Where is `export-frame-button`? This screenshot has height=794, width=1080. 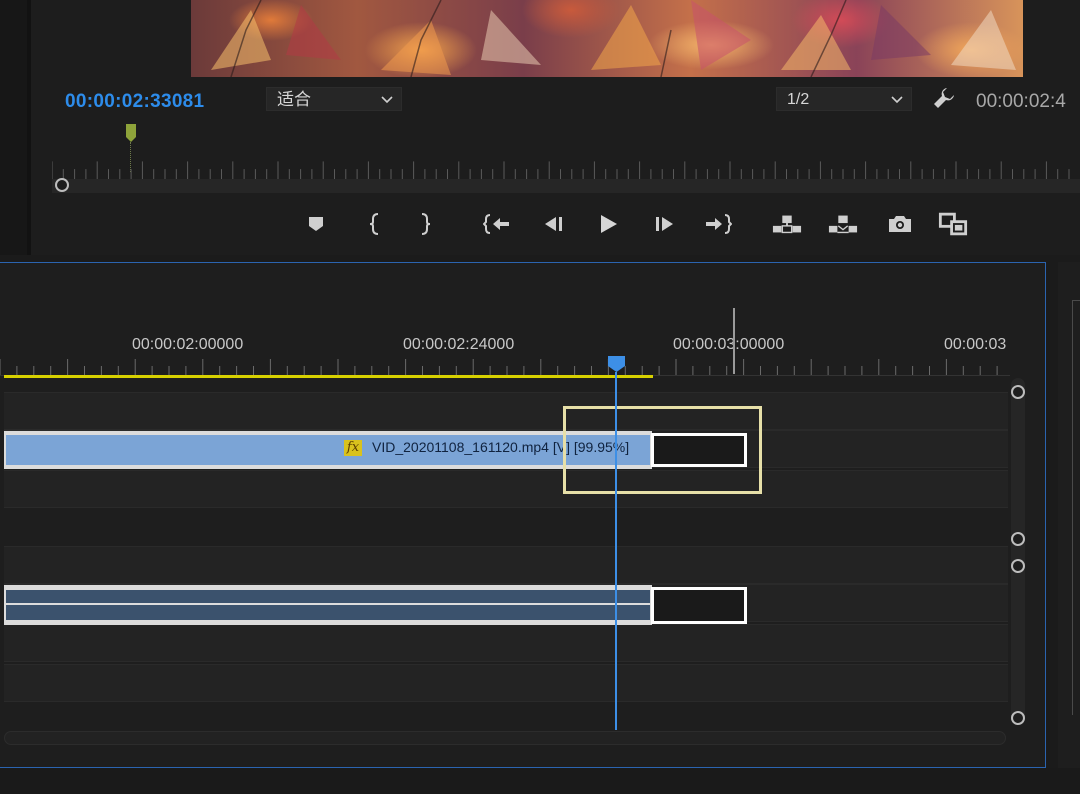
export-frame-button is located at coordinates (900, 224).